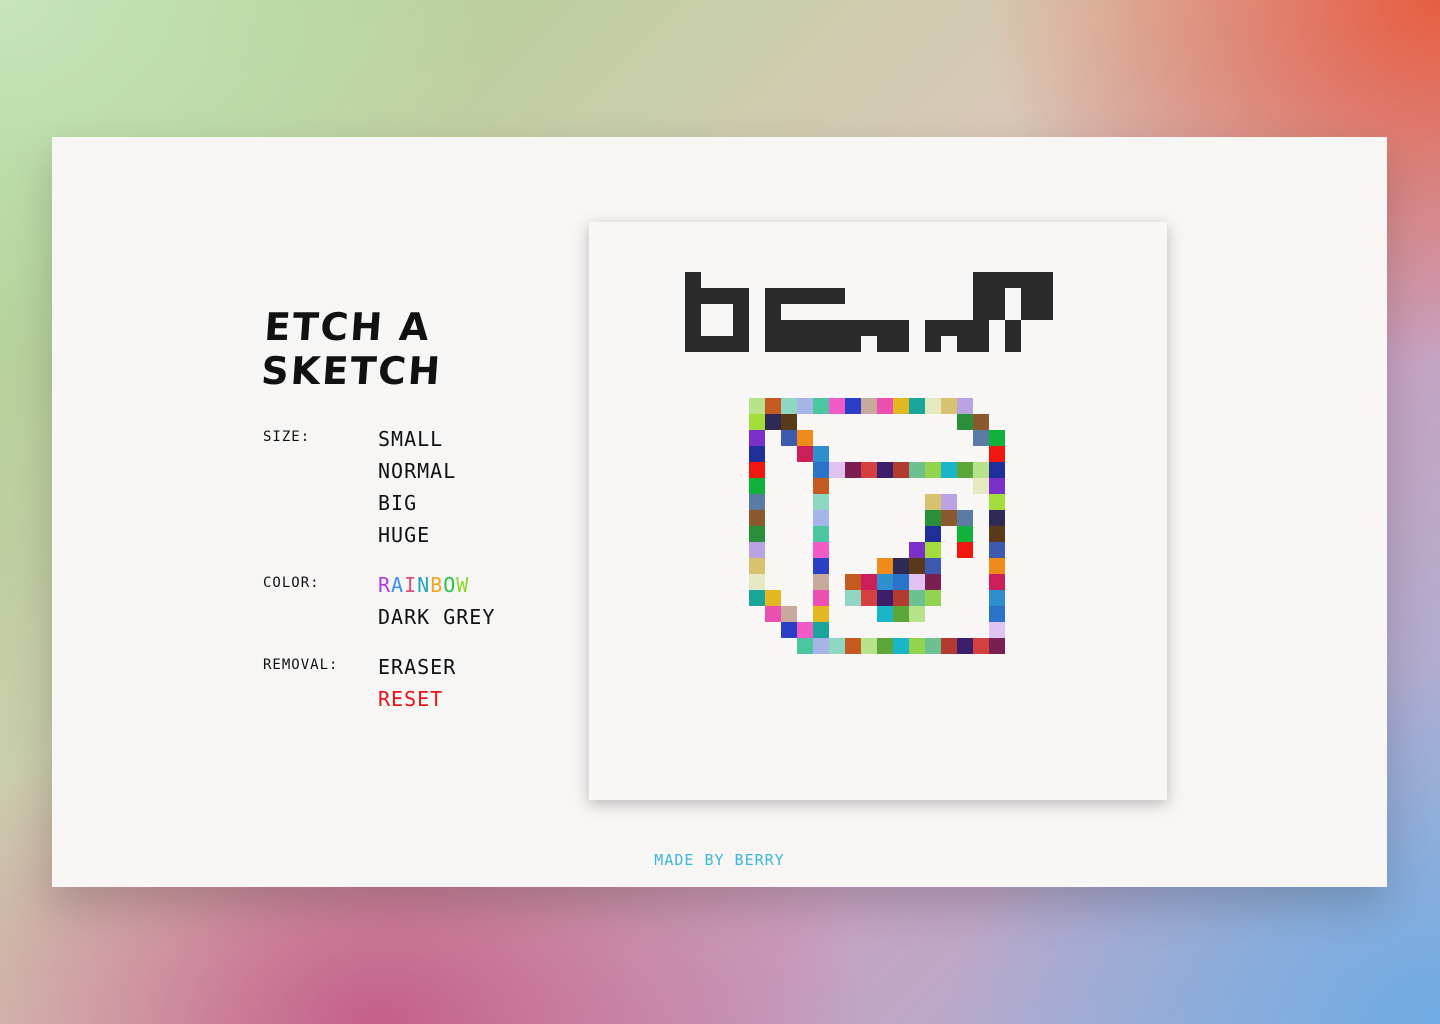 This screenshot has width=1440, height=1024. Describe the element at coordinates (709, 328) in the screenshot. I see `pixel-letter-hole` at that location.